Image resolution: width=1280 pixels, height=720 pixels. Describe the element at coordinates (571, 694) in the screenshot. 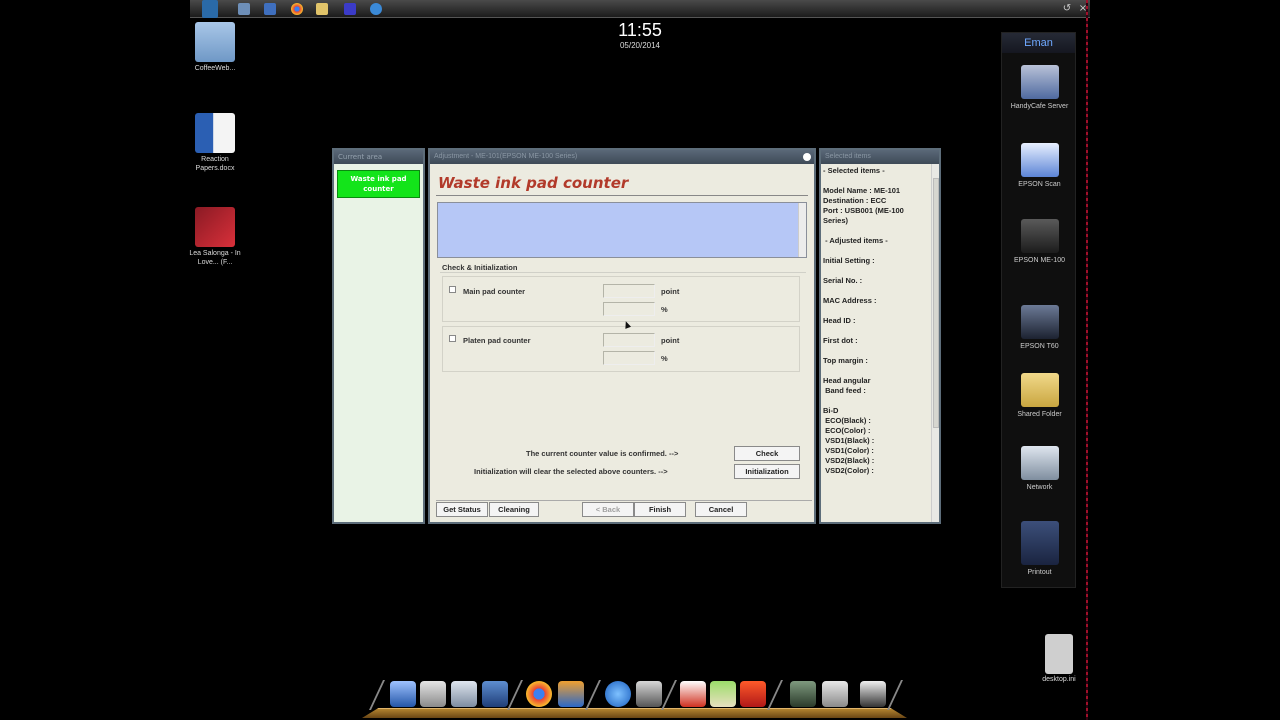

I see `media-player-icon` at that location.